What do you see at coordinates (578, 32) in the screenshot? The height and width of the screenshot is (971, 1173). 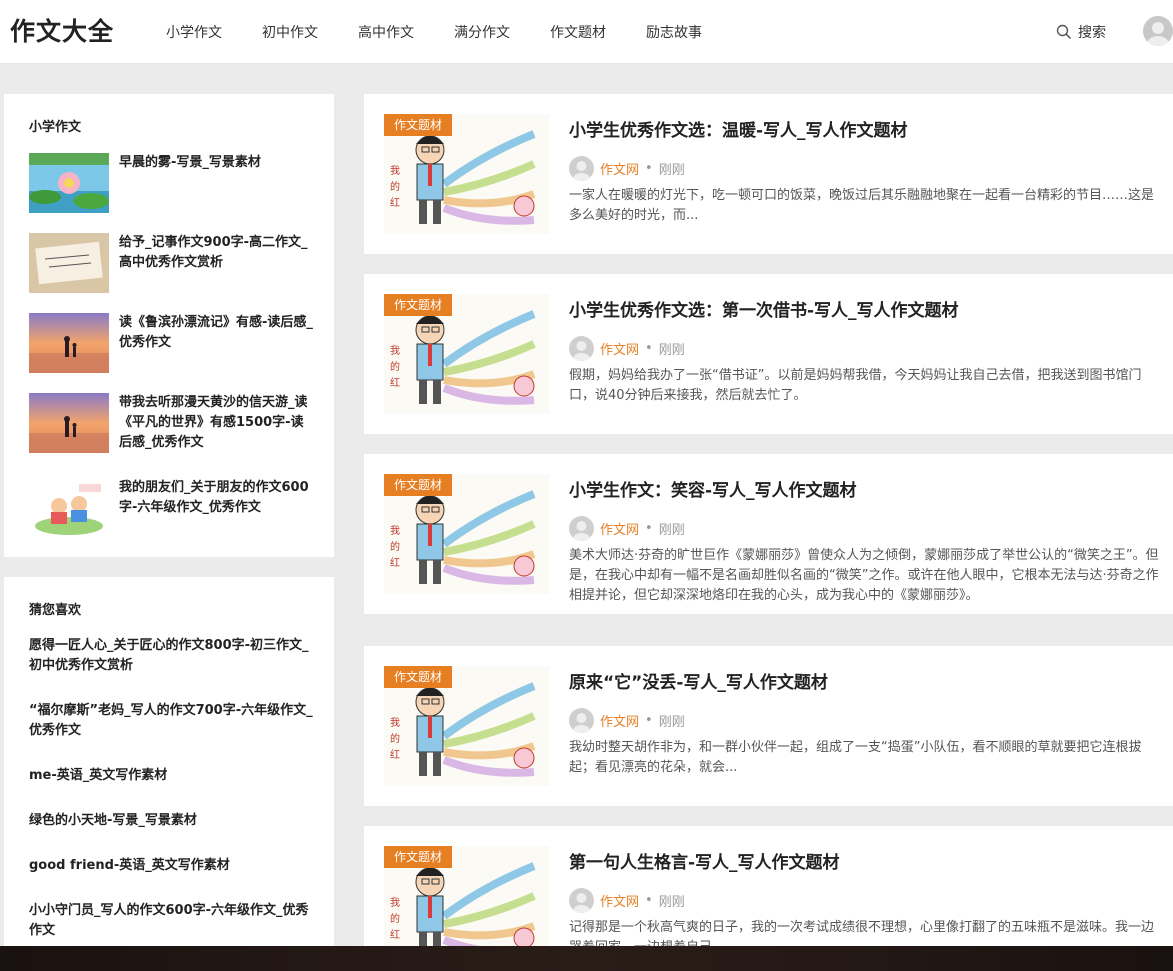 I see `nav-item-topics: 作文题材` at bounding box center [578, 32].